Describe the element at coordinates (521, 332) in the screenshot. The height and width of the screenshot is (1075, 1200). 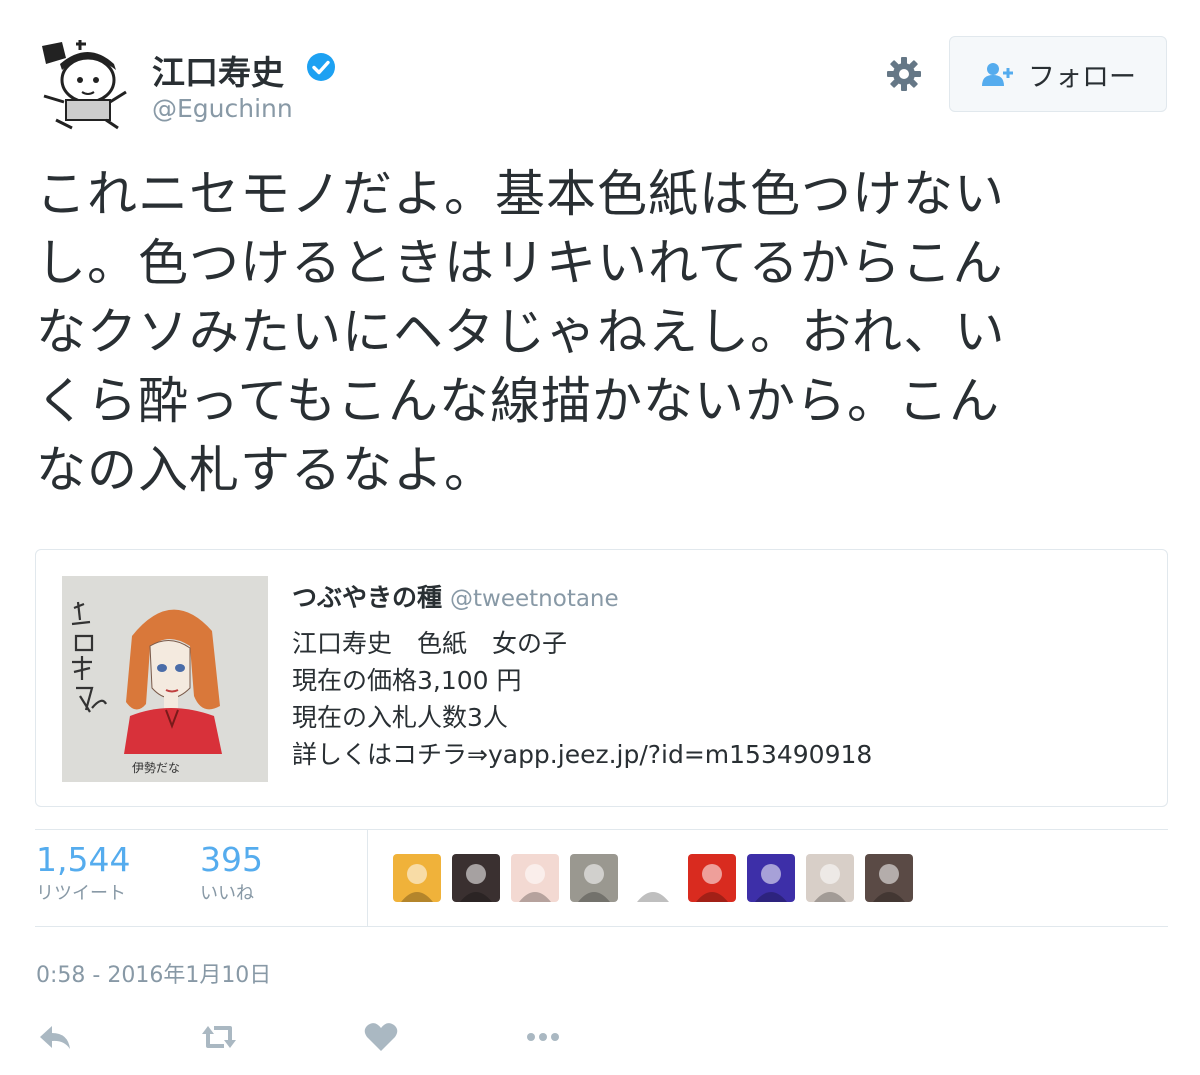
I see `tweet-line: なクソみたいにヘタじゃねえし。おれ、い` at that location.